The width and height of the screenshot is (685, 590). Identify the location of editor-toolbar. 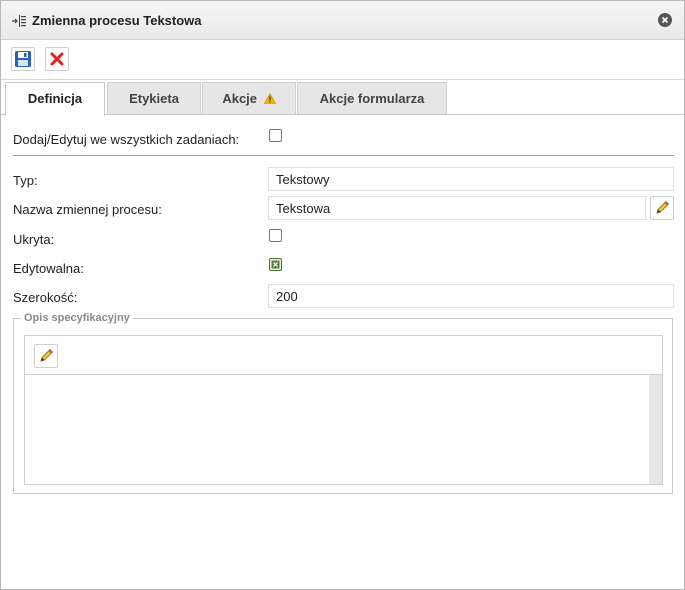
(343, 355).